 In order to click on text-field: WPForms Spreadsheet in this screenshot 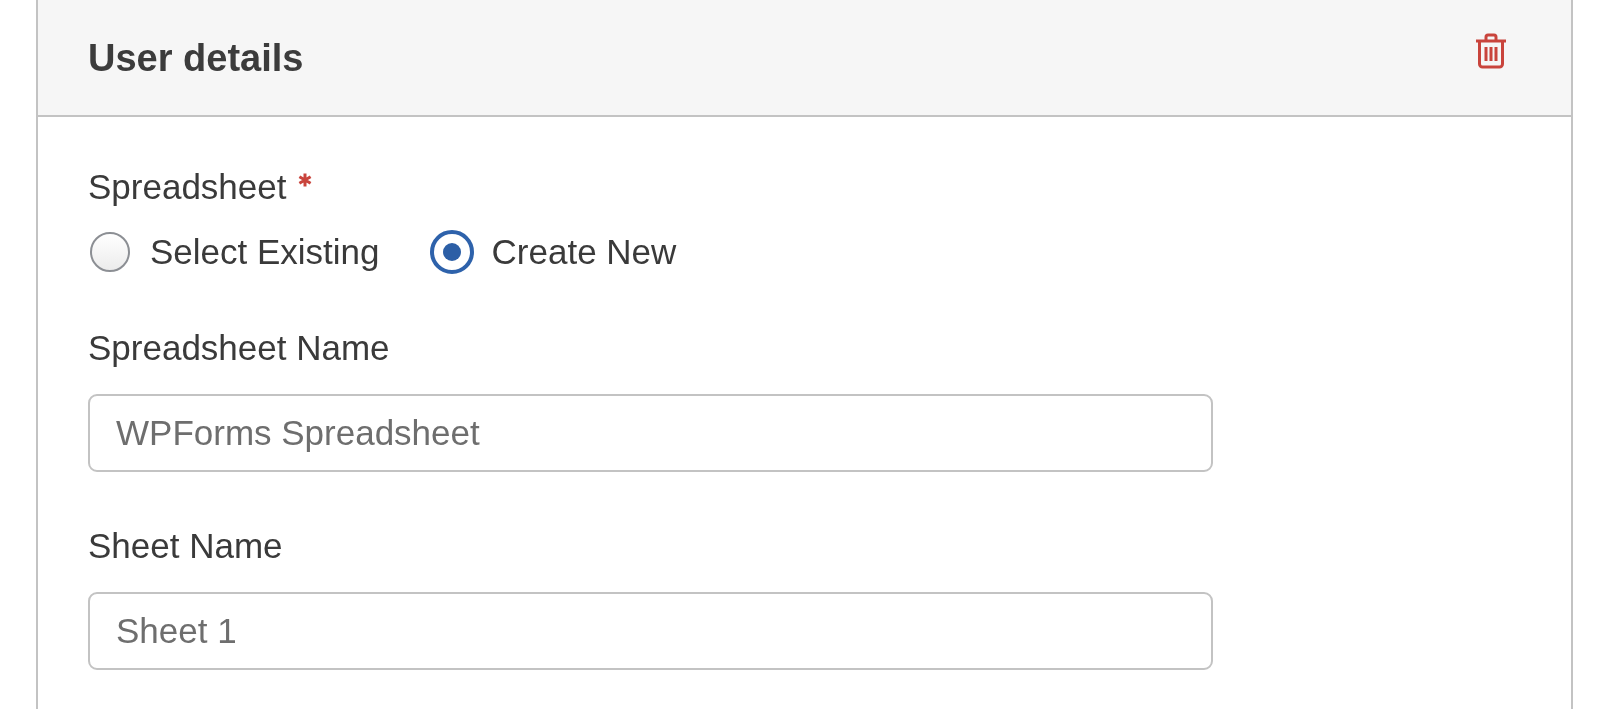, I will do `click(650, 433)`.